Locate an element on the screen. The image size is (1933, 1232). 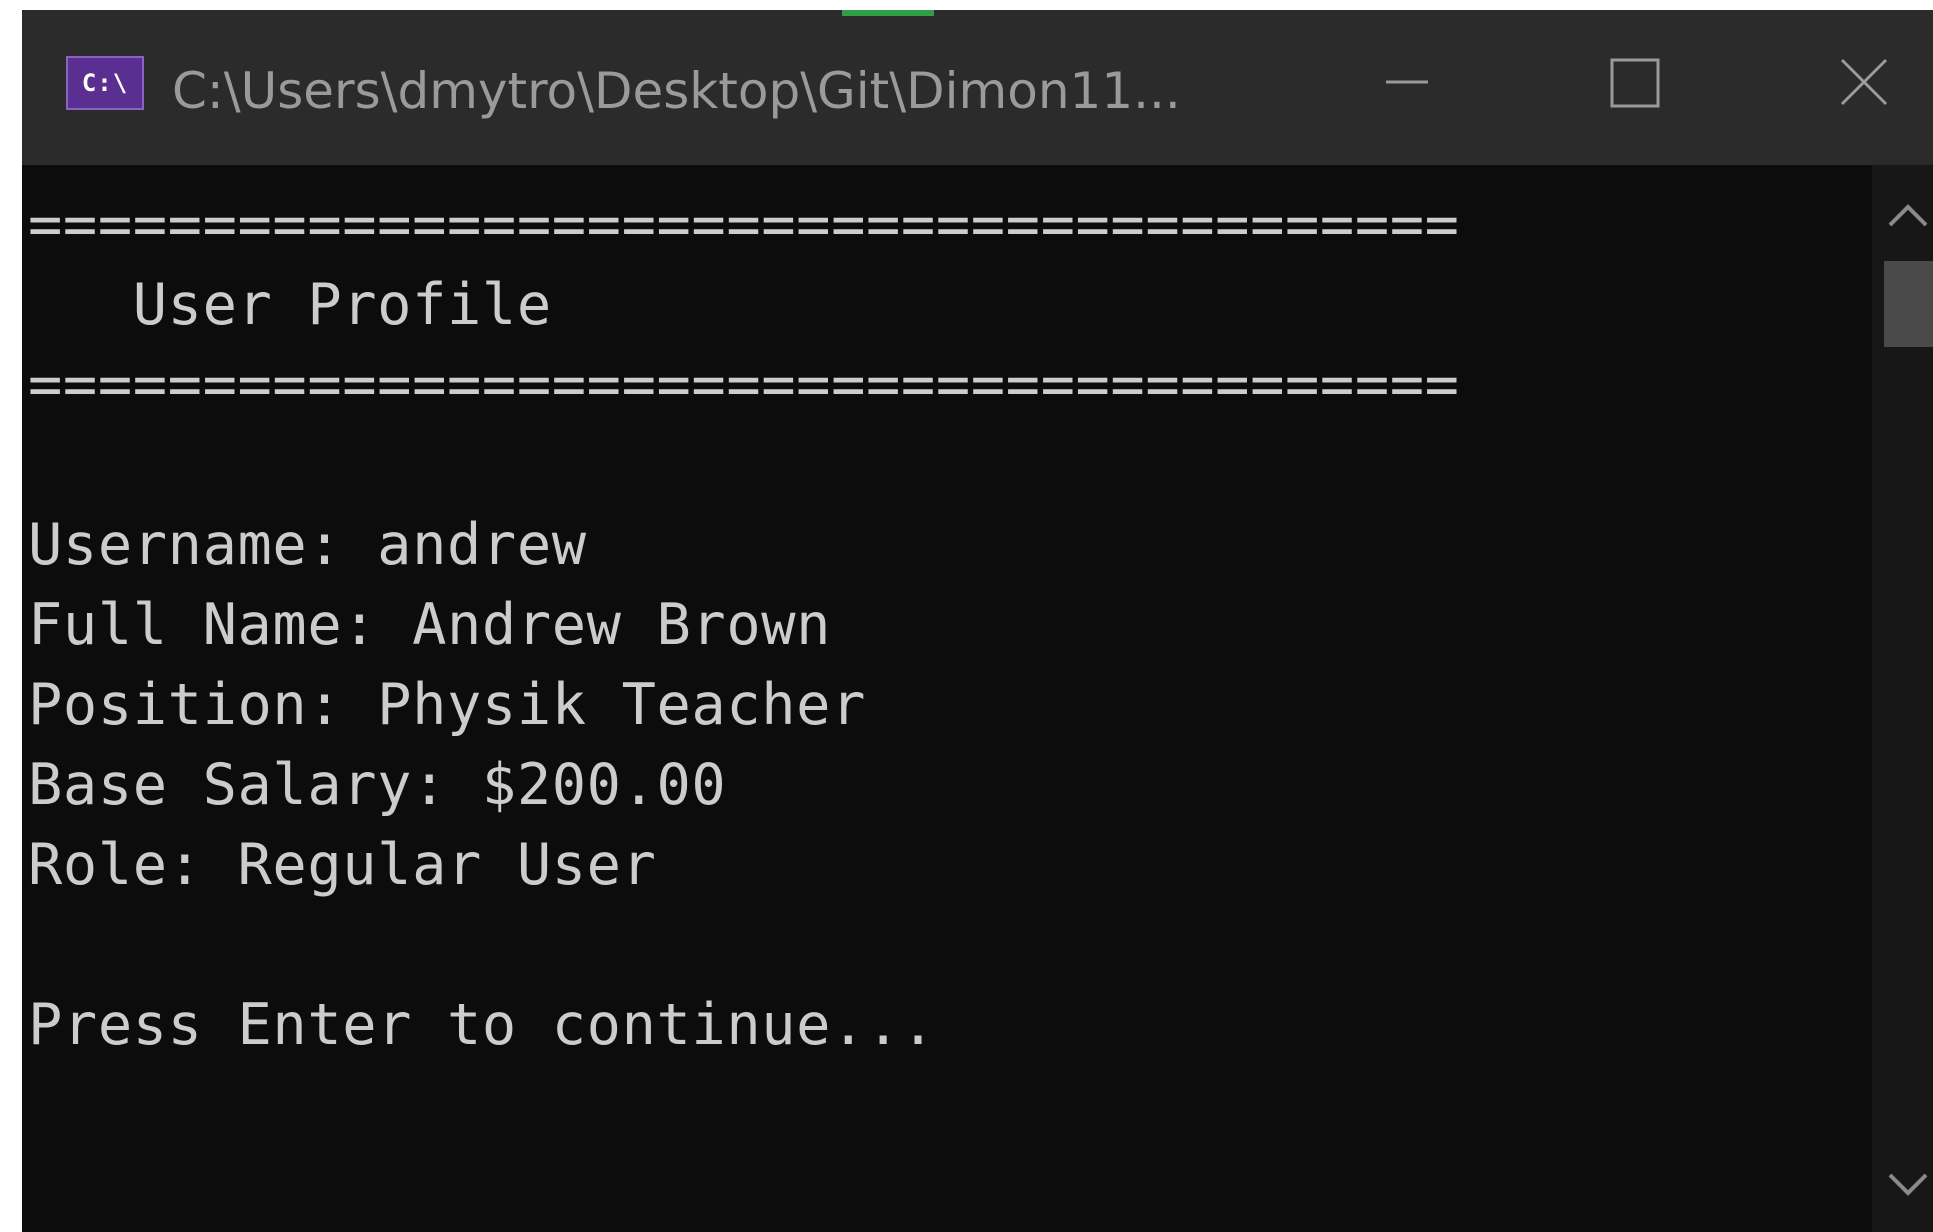
chevron-down-icon is located at coordinates (1908, 1184).